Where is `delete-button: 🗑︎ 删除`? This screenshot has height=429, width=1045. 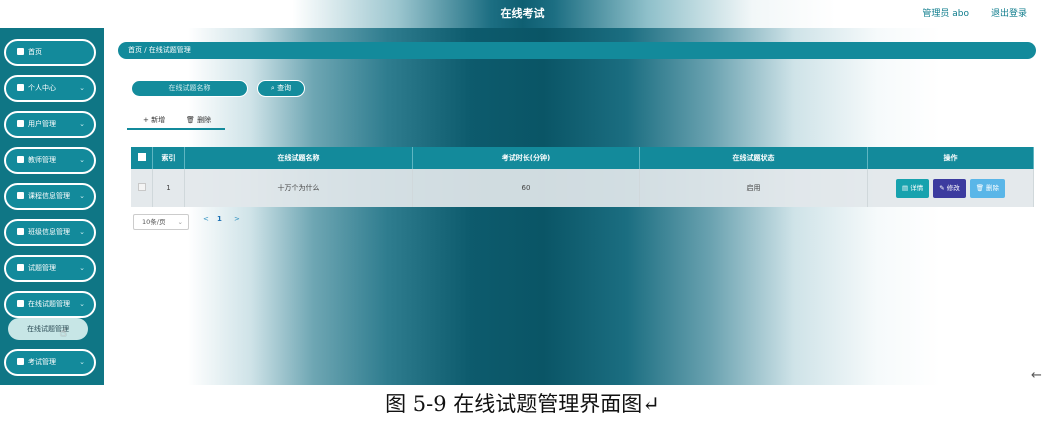 delete-button: 🗑︎ 删除 is located at coordinates (987, 188).